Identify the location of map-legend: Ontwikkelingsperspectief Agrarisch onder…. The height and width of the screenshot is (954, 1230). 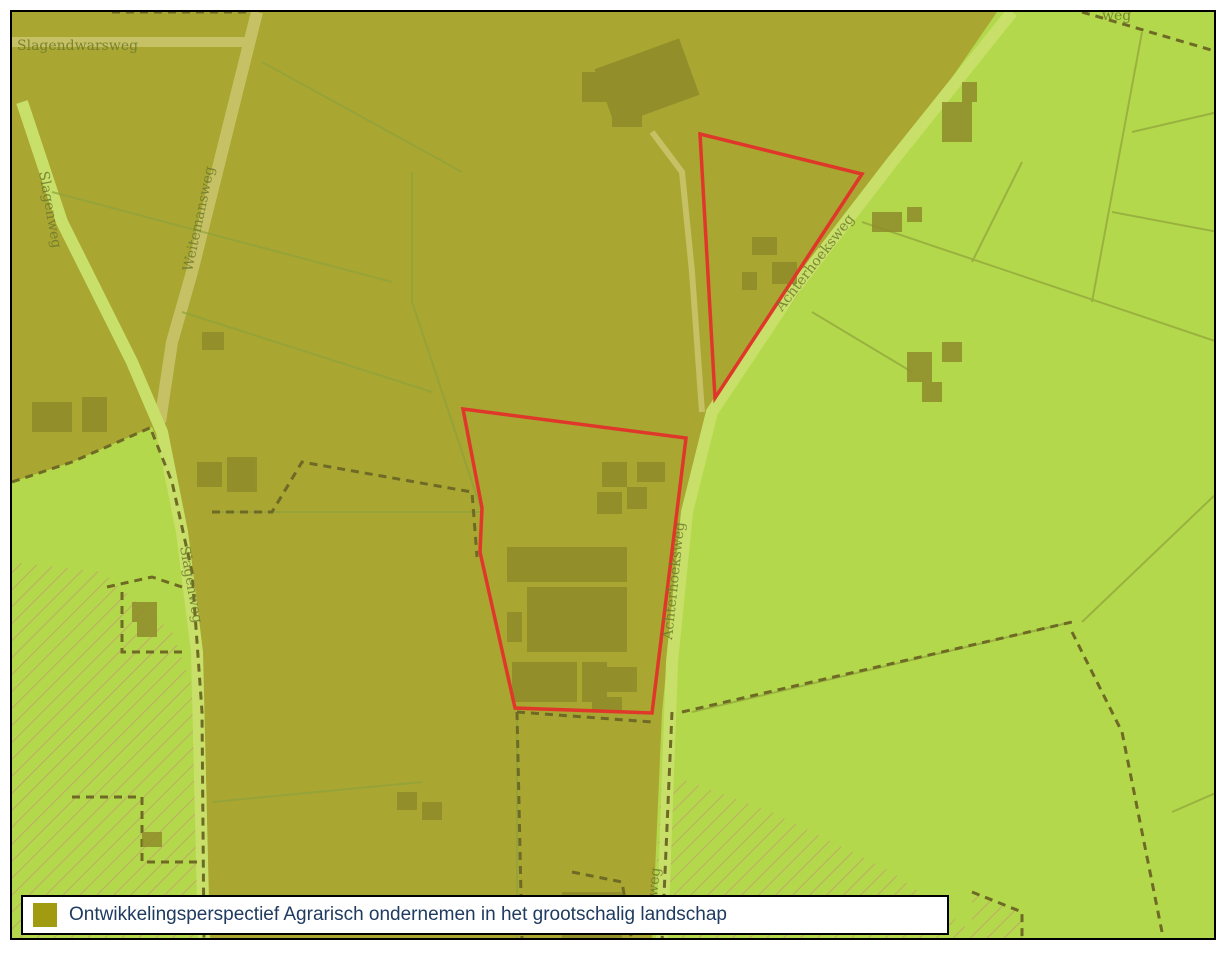
(485, 915).